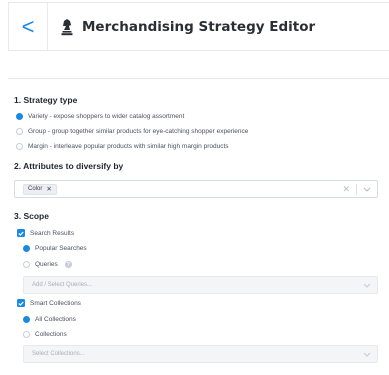 Image resolution: width=389 pixels, height=375 pixels. I want to click on title-wrap: Merchandising Strategy Editor, so click(181, 26).